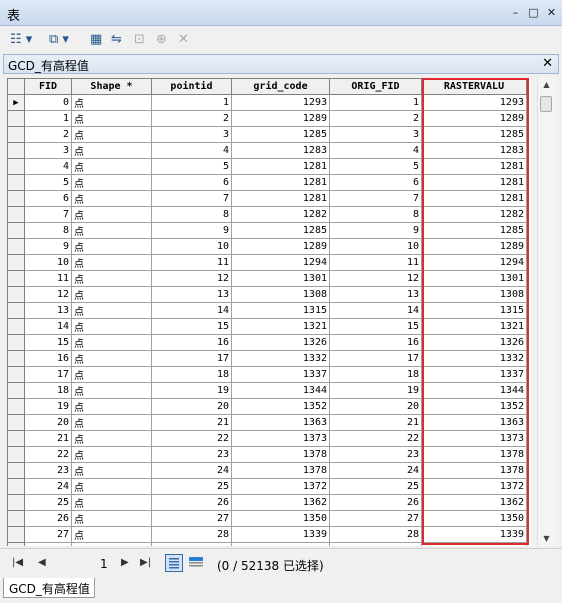  I want to click on cell-rastervalu: 1281, so click(474, 182).